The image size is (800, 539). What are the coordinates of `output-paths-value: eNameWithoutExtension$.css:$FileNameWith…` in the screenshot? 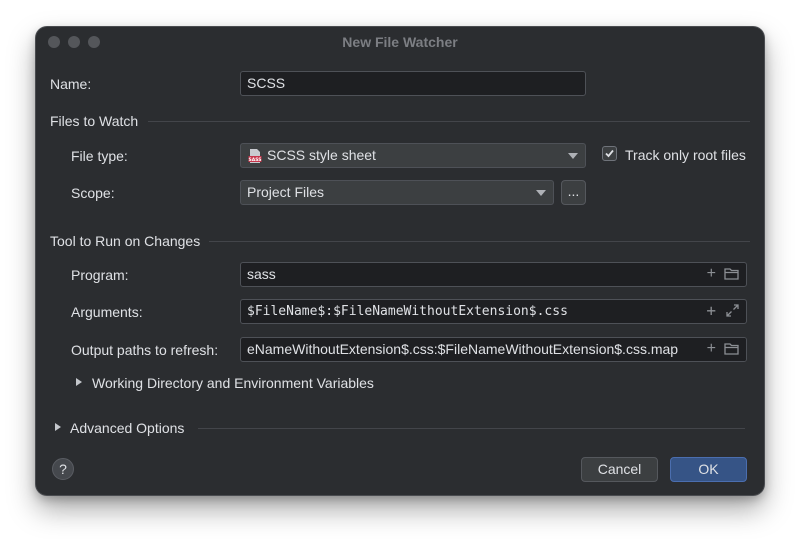 It's located at (463, 349).